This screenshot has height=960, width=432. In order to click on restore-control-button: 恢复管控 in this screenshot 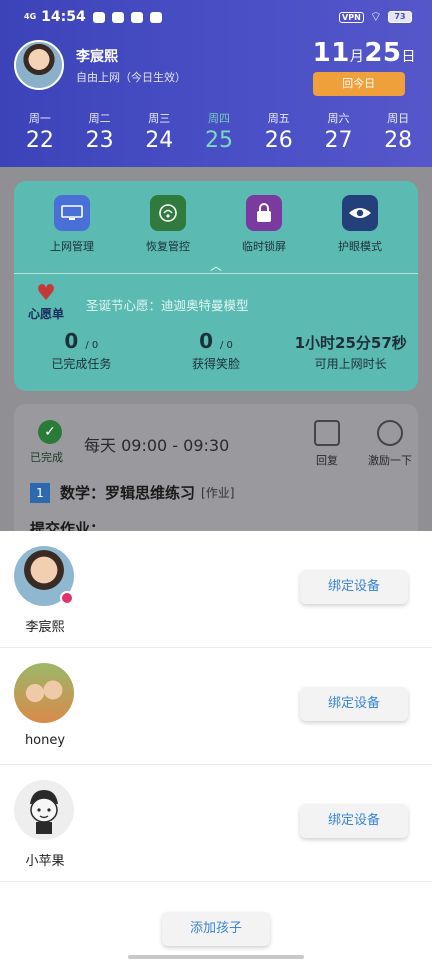, I will do `click(168, 231)`.